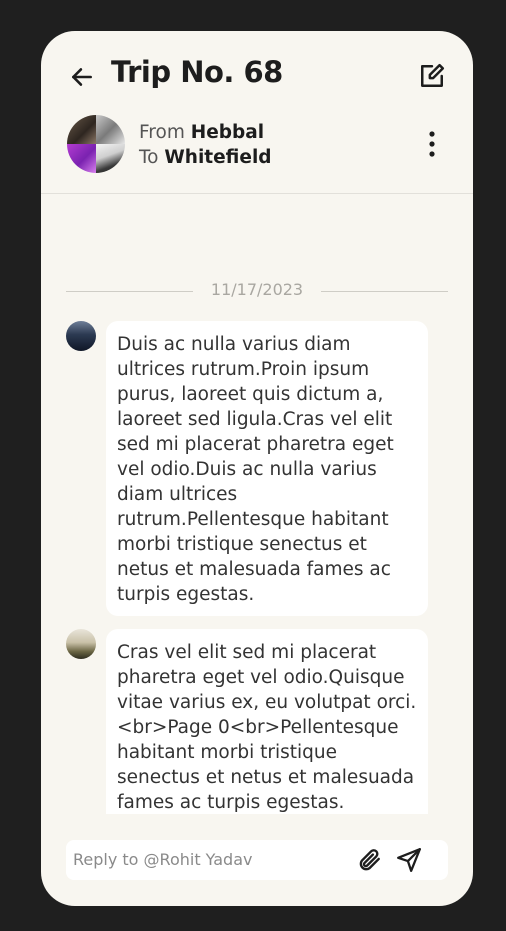 The width and height of the screenshot is (506, 931). I want to click on chat-header: Trip No. 68 From Hebbal To Whitefield, so click(257, 112).